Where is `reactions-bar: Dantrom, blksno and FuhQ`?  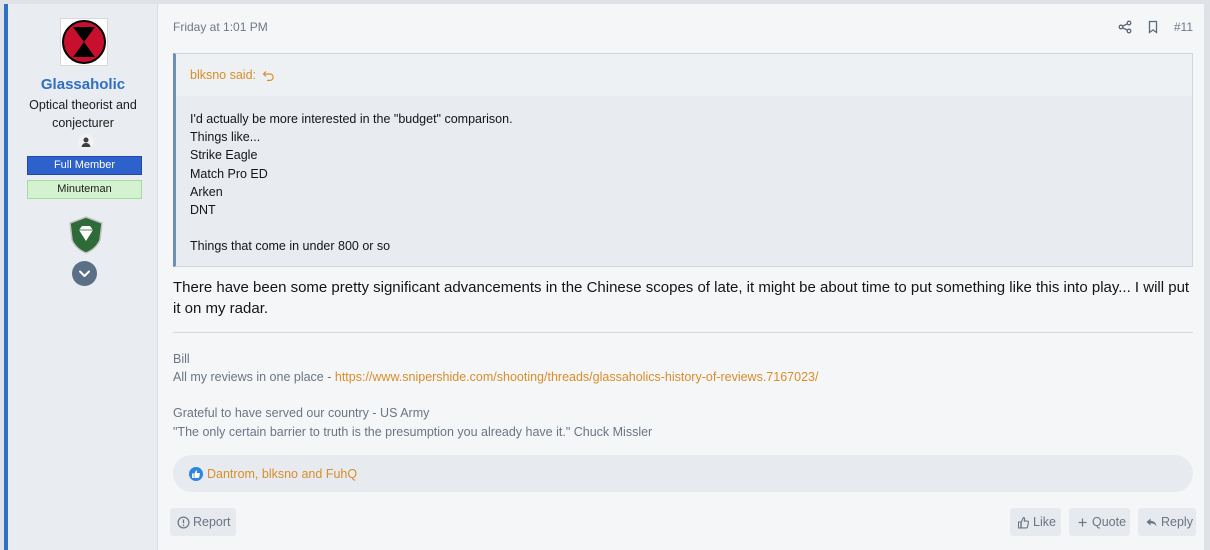 reactions-bar: Dantrom, blksno and FuhQ is located at coordinates (683, 473).